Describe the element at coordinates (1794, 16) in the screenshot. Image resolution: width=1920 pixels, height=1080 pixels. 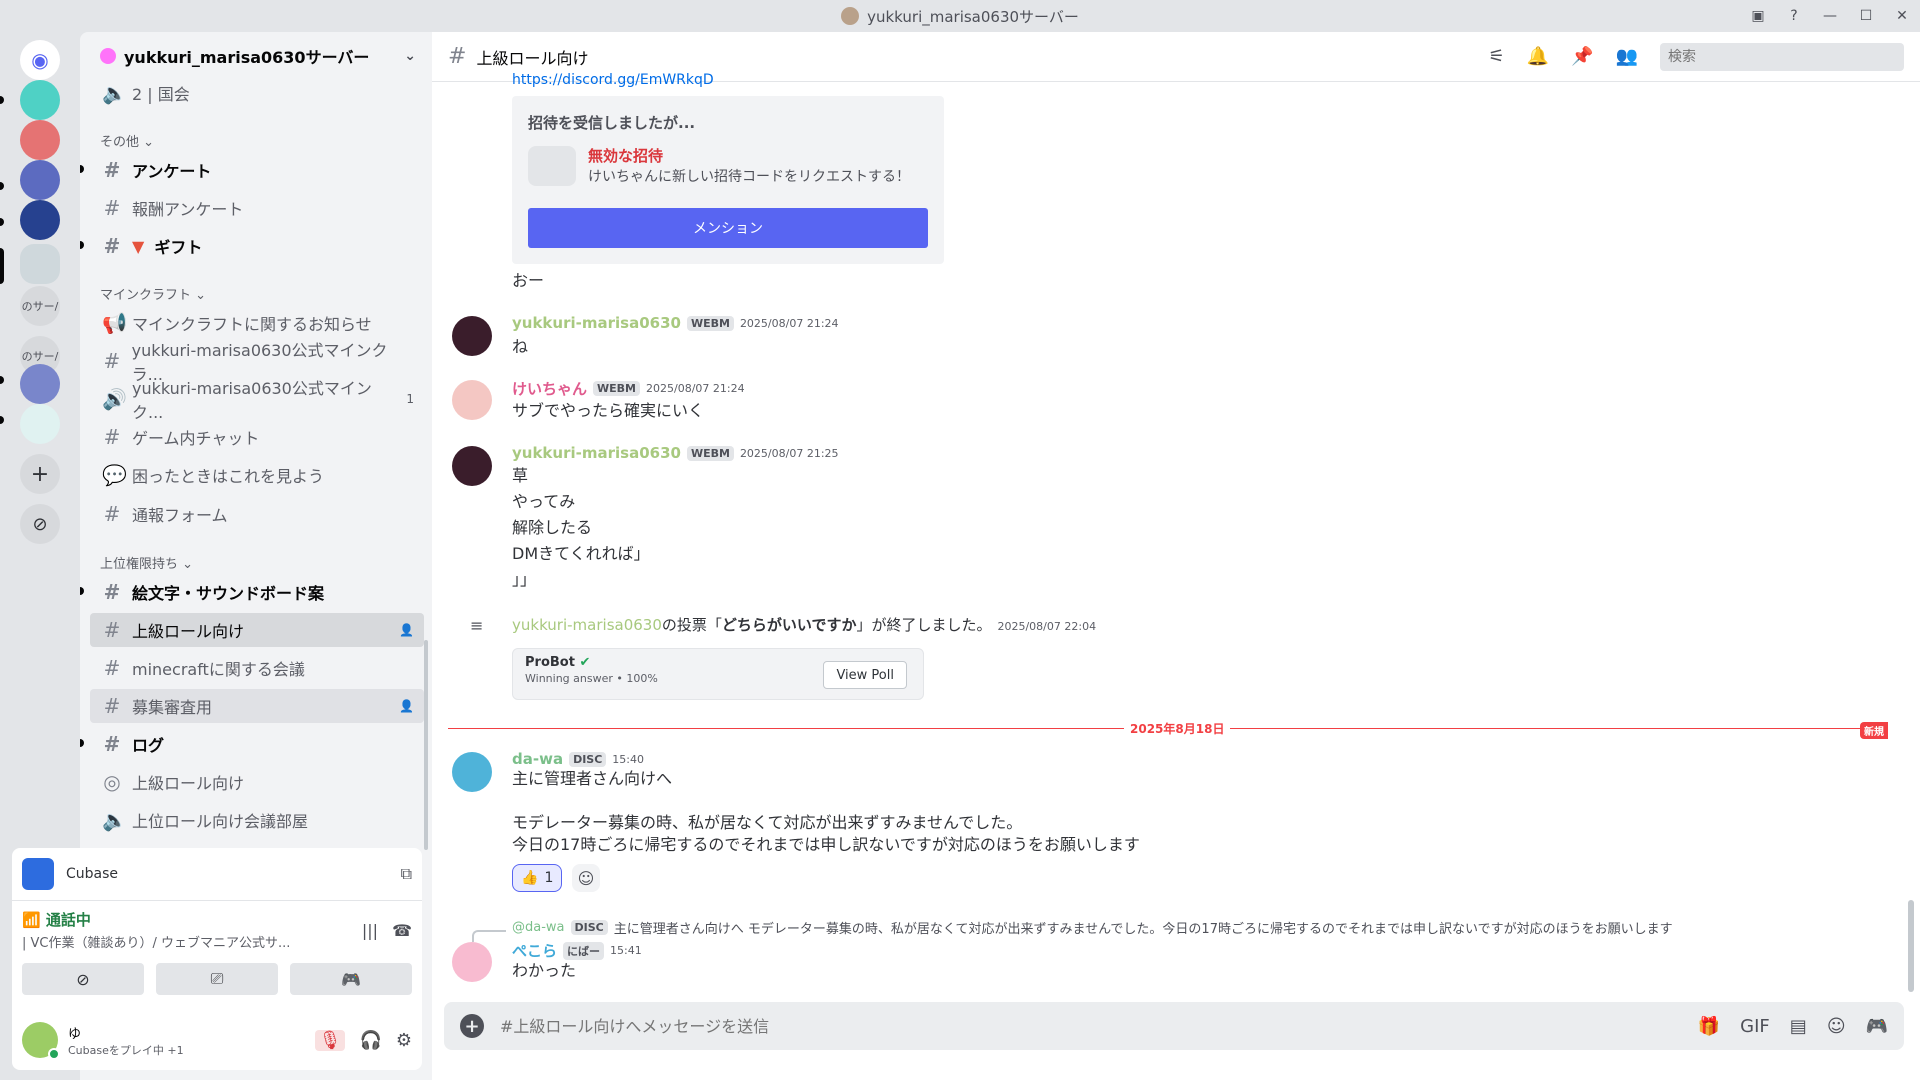
I see `help-icon: ?` at that location.